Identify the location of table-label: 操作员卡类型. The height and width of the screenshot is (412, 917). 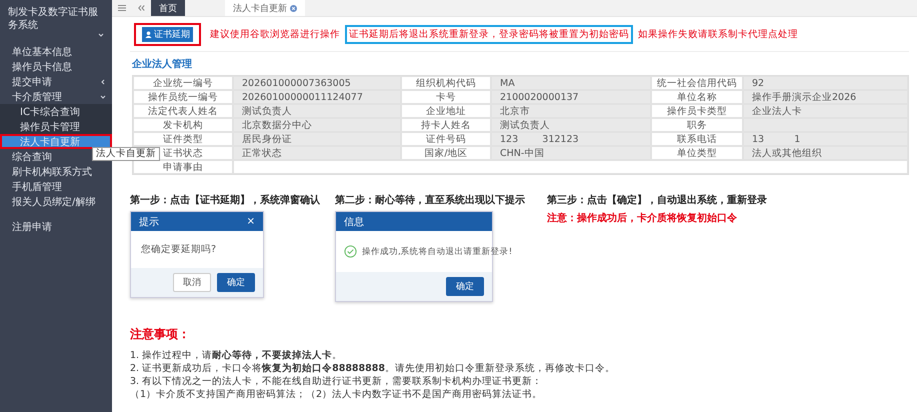
(697, 111).